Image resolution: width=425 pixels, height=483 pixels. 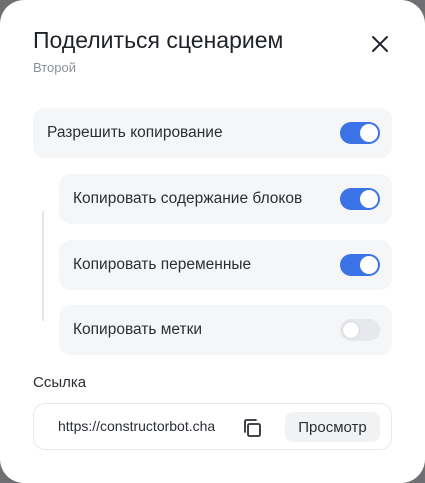 What do you see at coordinates (162, 264) in the screenshot?
I see `copy-variables-label: Копировать переменные` at bounding box center [162, 264].